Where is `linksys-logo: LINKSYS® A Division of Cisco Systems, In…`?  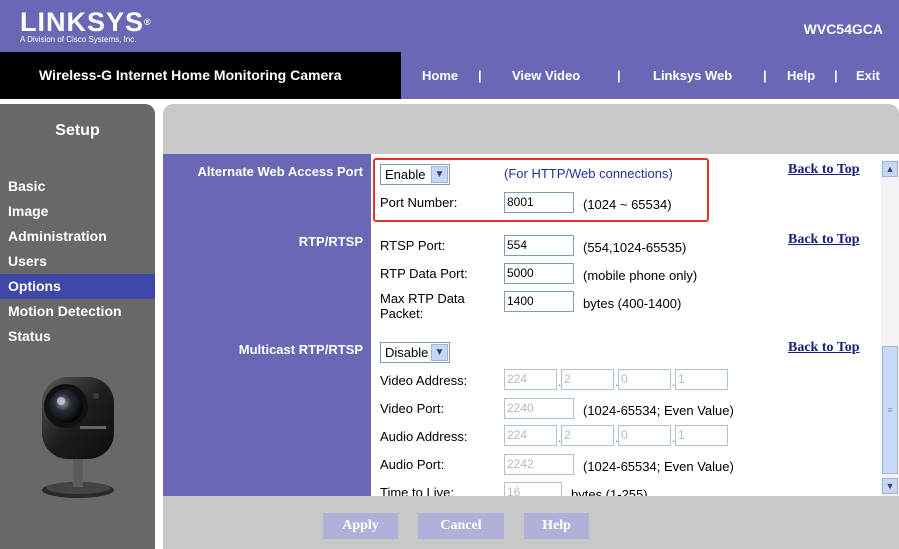
linksys-logo: LINKSYS® A Division of Cisco Systems, In… is located at coordinates (85, 26).